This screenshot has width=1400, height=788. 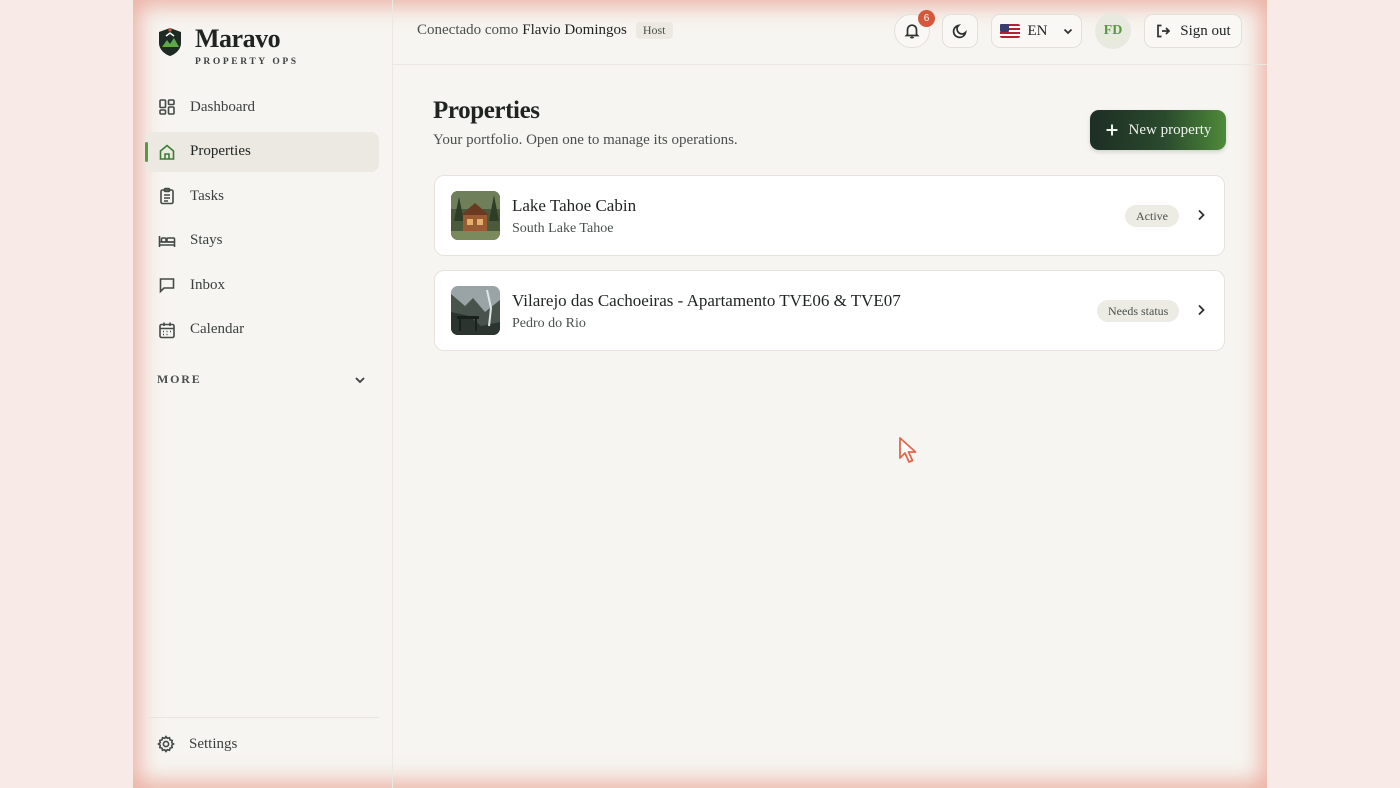 I want to click on sidebar-item-label: Properties, so click(x=220, y=151).